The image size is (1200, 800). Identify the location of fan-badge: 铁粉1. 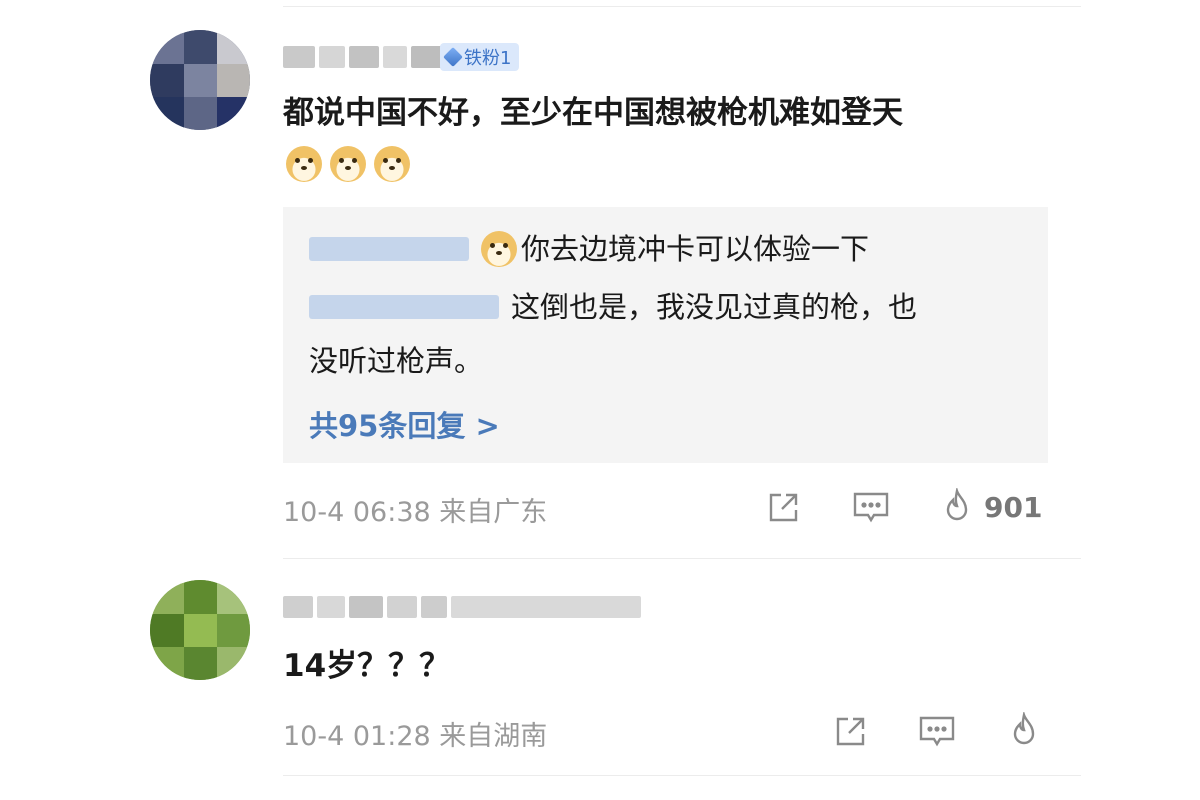
(480, 57).